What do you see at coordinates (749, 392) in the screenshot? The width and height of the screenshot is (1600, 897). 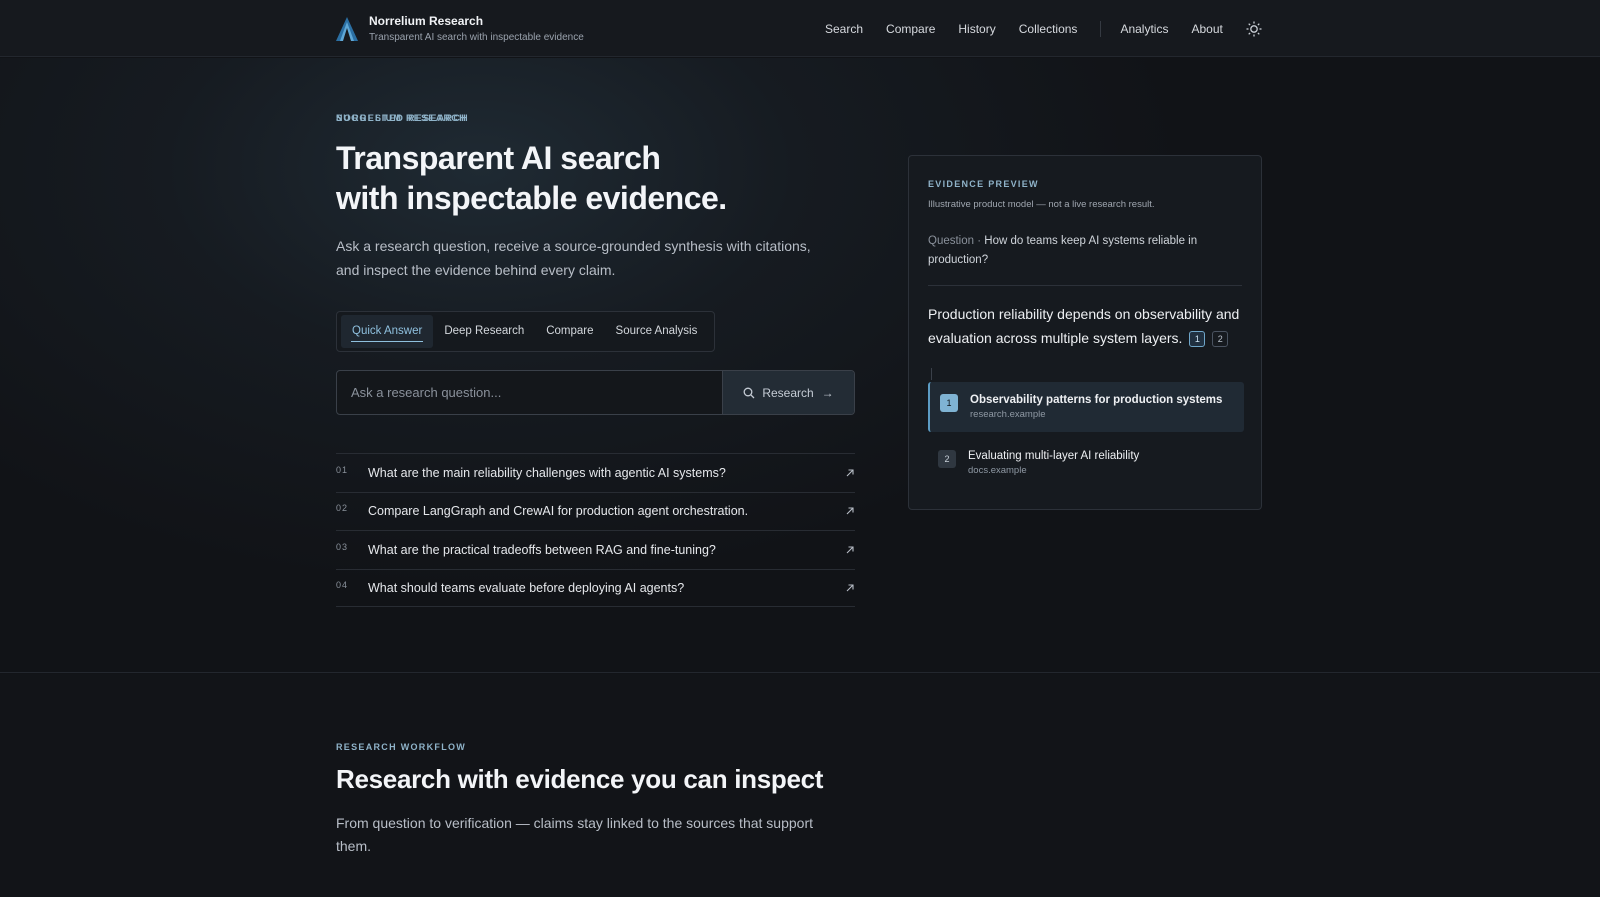 I see `search-icon` at bounding box center [749, 392].